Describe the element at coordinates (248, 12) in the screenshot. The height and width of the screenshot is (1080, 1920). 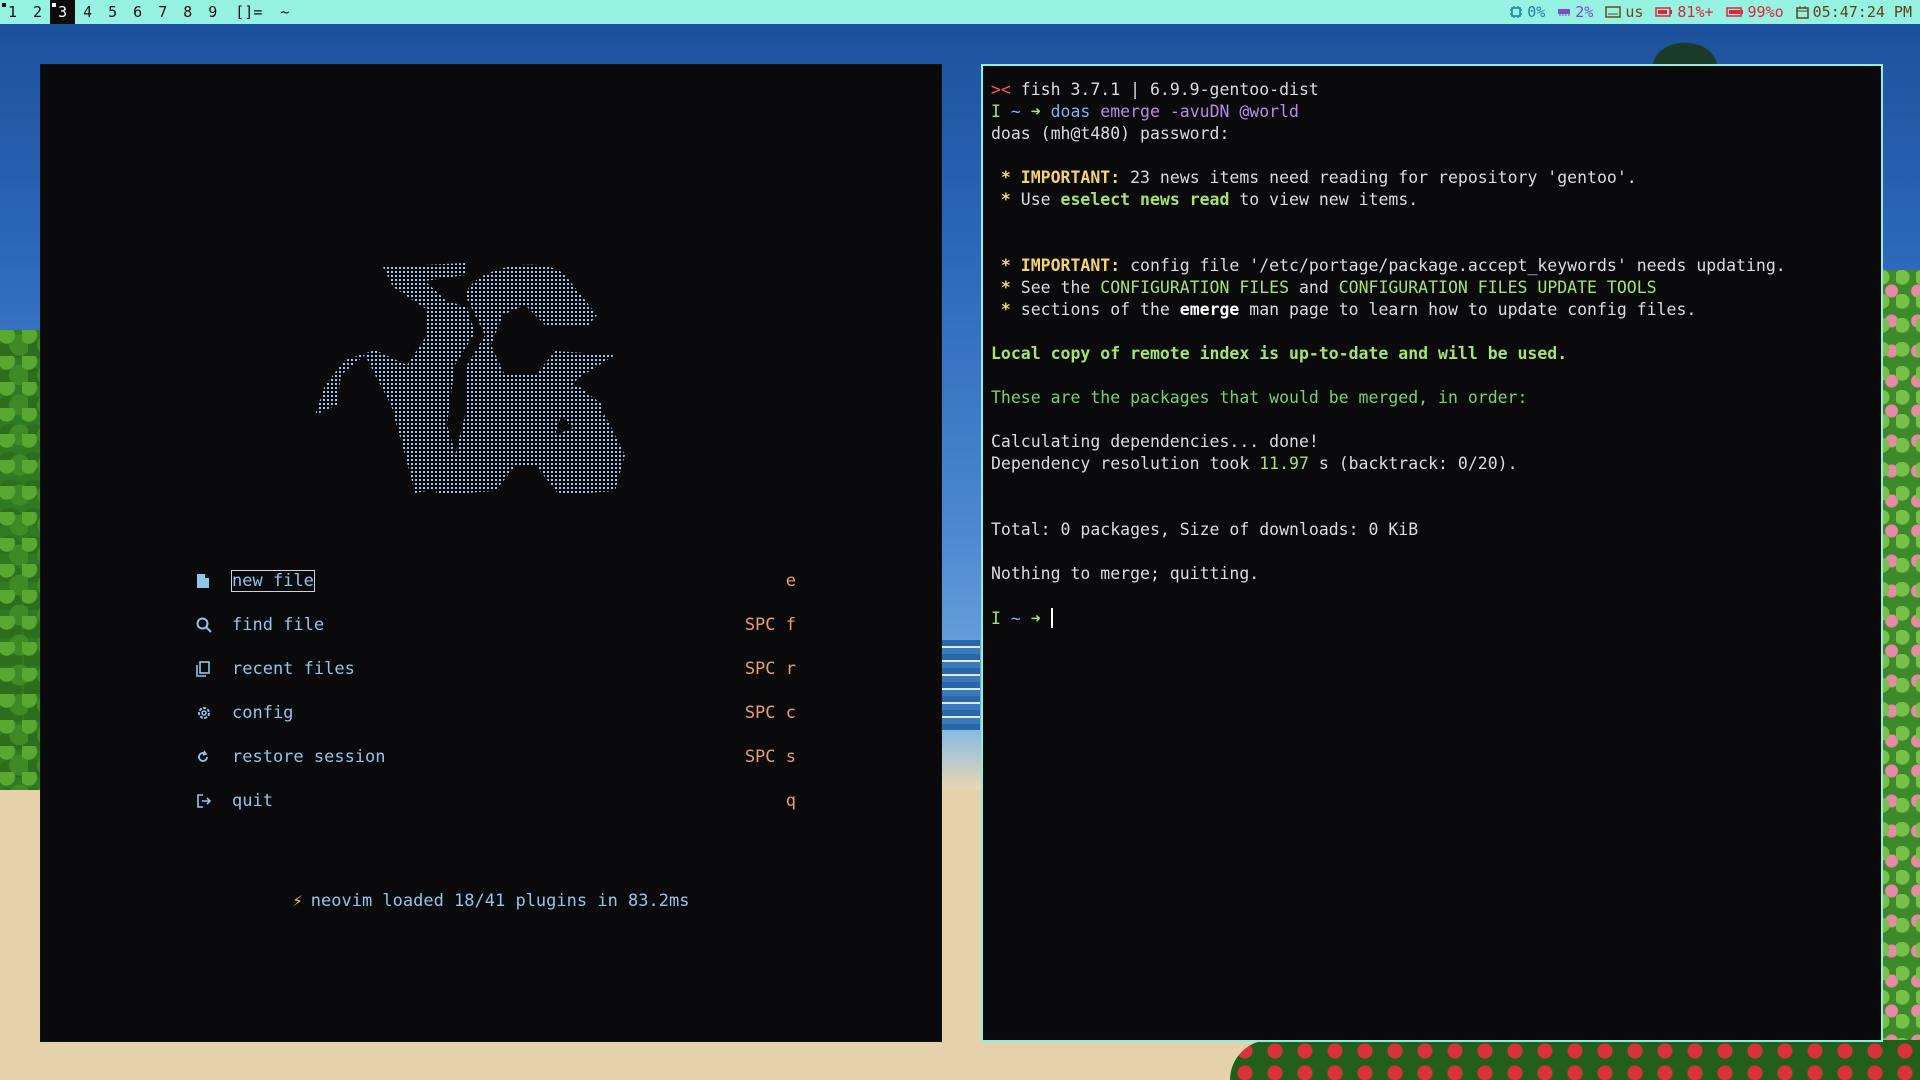
I see `layout-indicator: []=` at that location.